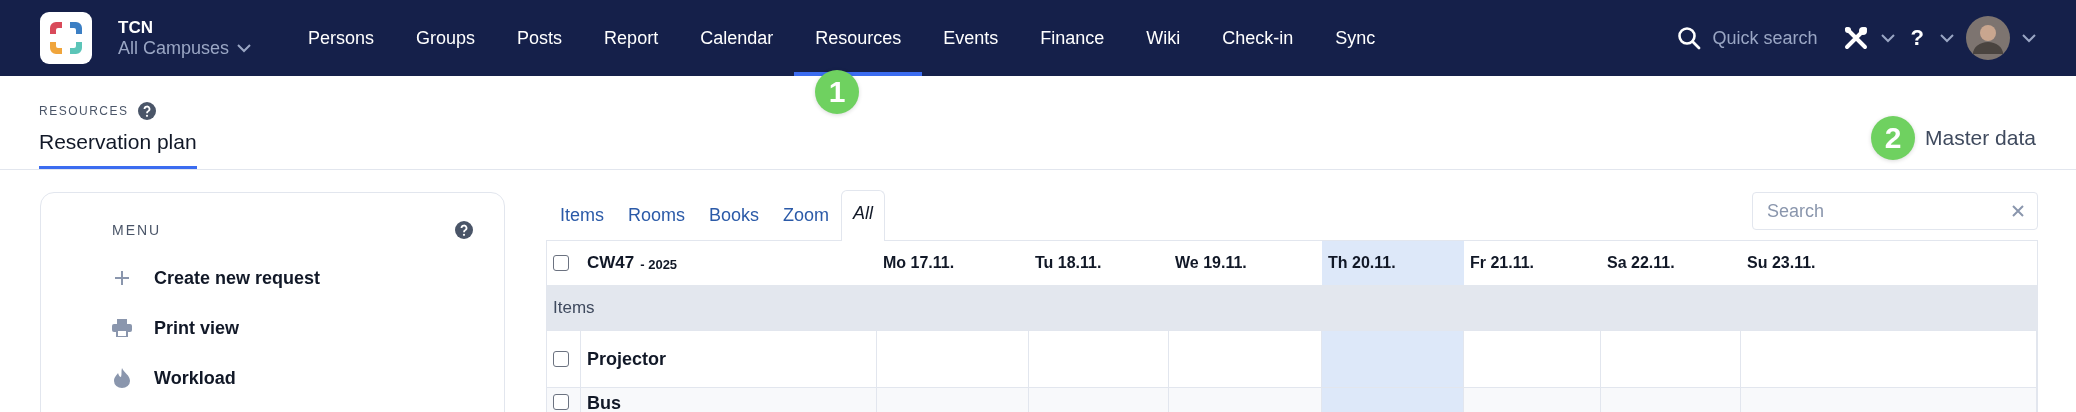 This screenshot has width=2076, height=412. Describe the element at coordinates (1781, 263) in the screenshot. I see `day-header: Su 23.11.` at that location.